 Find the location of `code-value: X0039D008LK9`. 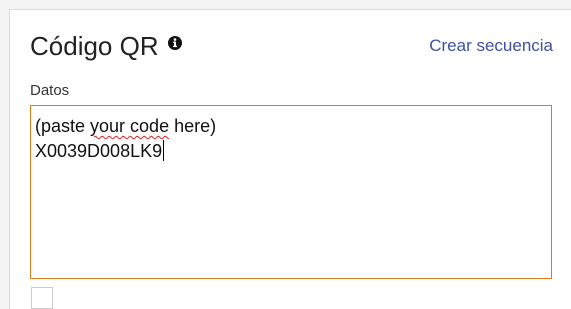

code-value: X0039D008LK9 is located at coordinates (99, 151).